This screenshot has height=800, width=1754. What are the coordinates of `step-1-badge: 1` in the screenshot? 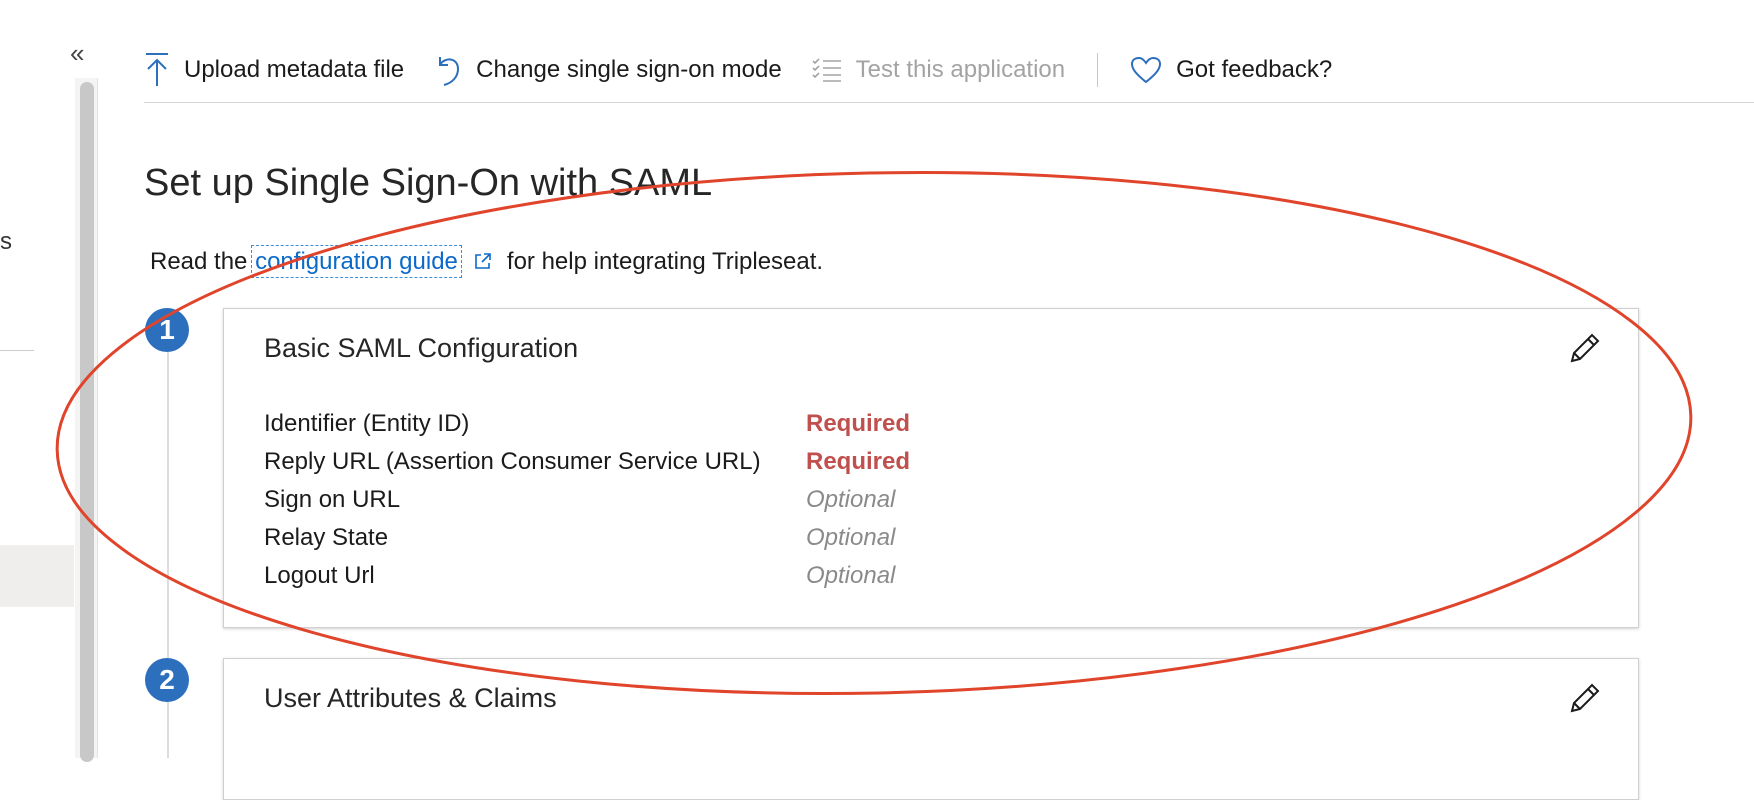 It's located at (167, 330).